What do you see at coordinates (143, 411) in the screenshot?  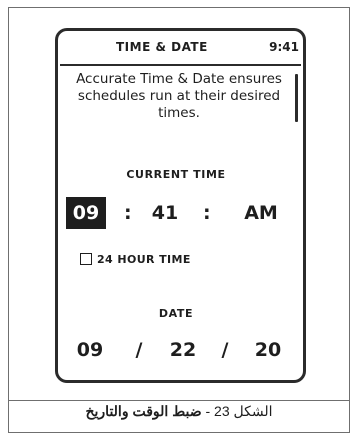 I see `caption-title: ضبط الوقت والتاريخ` at bounding box center [143, 411].